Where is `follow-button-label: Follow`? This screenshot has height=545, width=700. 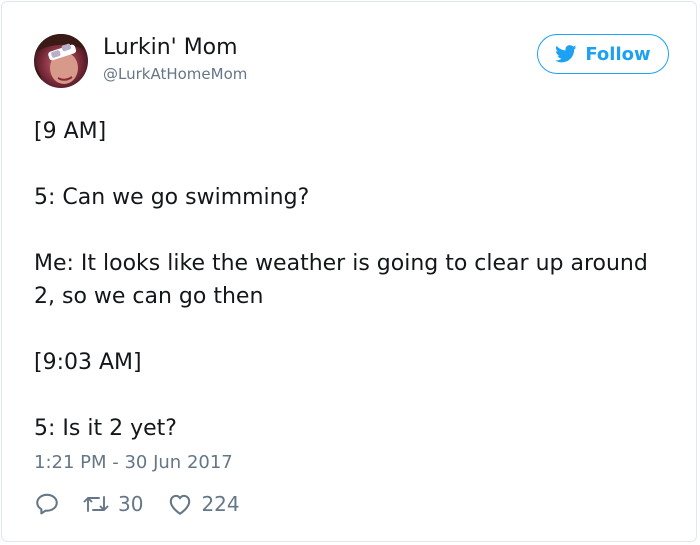
follow-button-label: Follow is located at coordinates (618, 54).